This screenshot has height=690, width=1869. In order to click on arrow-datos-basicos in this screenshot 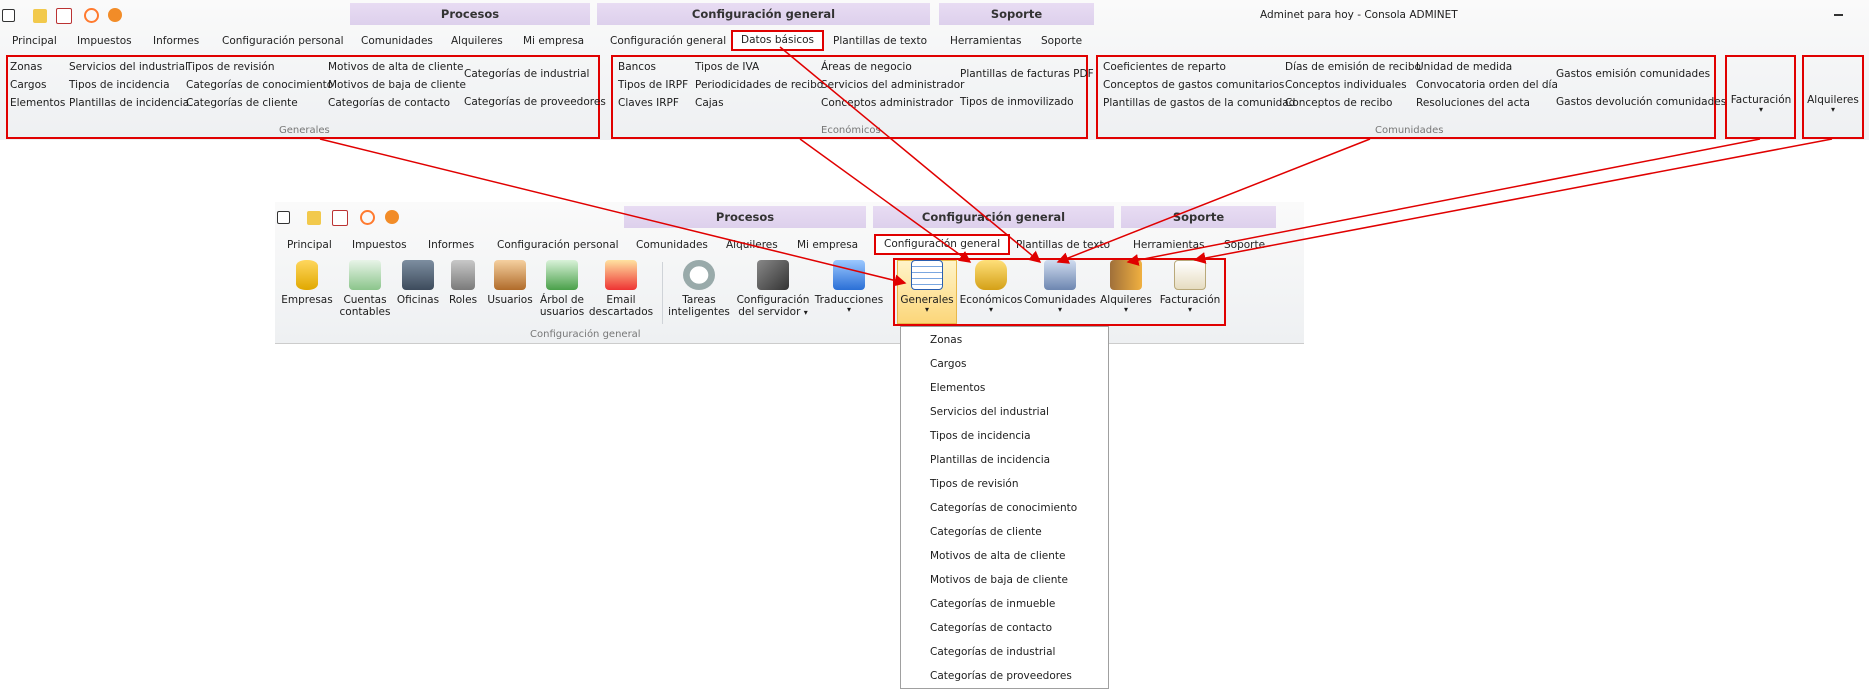, I will do `click(910, 154)`.